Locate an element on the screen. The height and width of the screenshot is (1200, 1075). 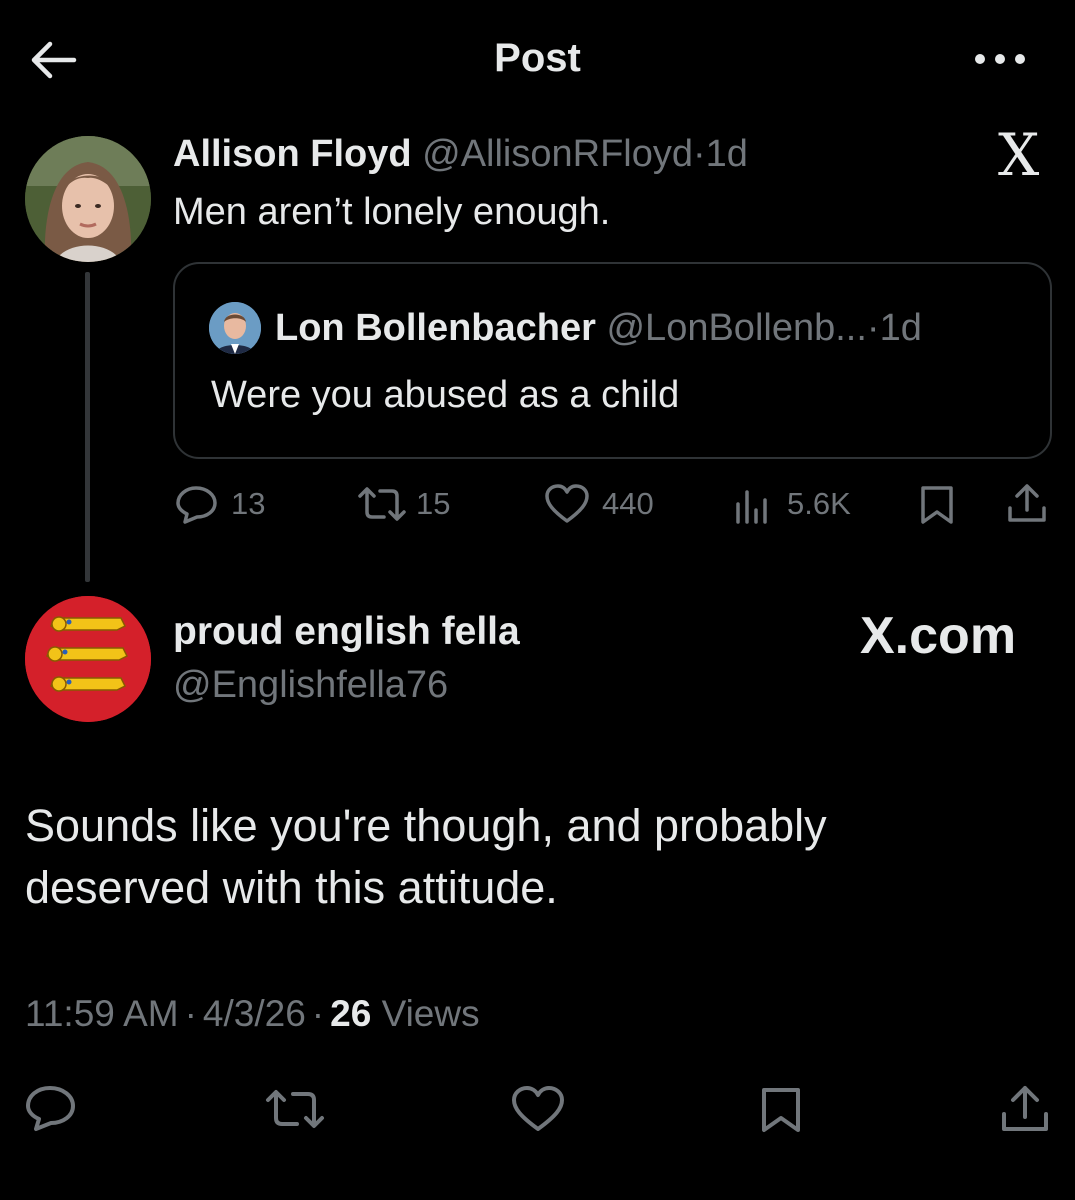
like-action: 440 is located at coordinates (599, 504).